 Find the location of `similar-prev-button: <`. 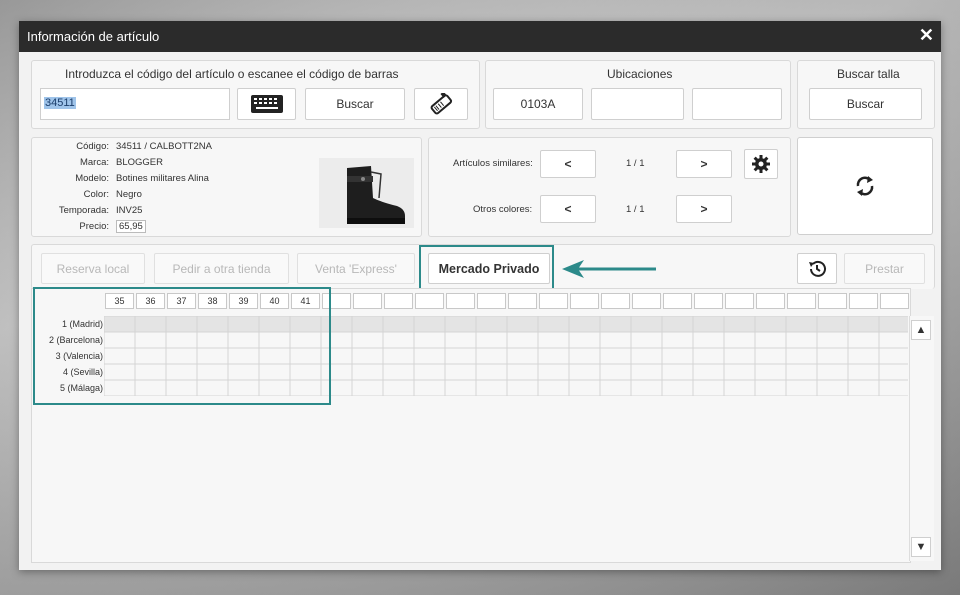

similar-prev-button: < is located at coordinates (568, 164).